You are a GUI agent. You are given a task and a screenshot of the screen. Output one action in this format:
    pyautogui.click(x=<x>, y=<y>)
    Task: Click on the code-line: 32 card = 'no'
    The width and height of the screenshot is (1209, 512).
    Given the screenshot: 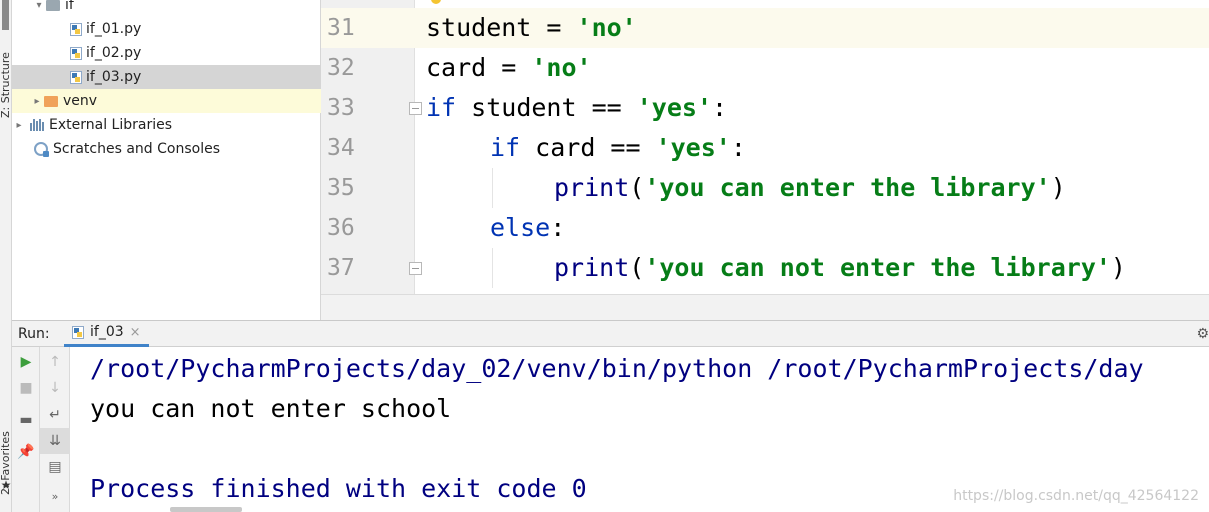 What is the action you would take?
    pyautogui.click(x=765, y=68)
    